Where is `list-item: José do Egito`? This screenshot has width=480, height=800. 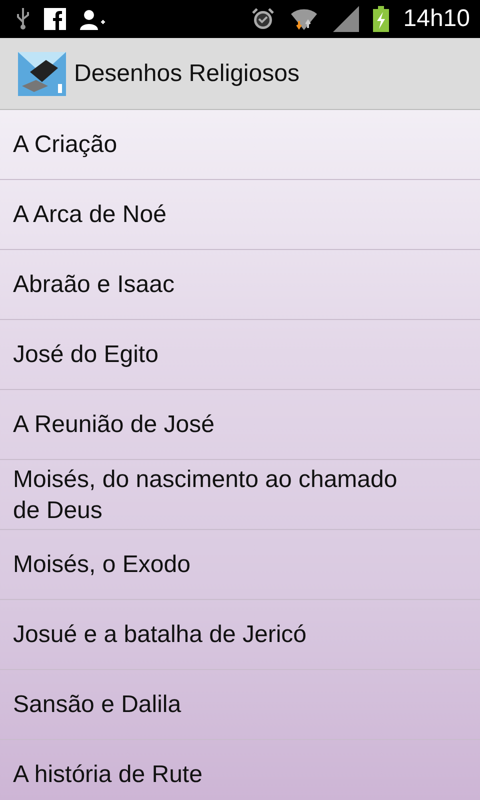
list-item: José do Egito is located at coordinates (240, 355).